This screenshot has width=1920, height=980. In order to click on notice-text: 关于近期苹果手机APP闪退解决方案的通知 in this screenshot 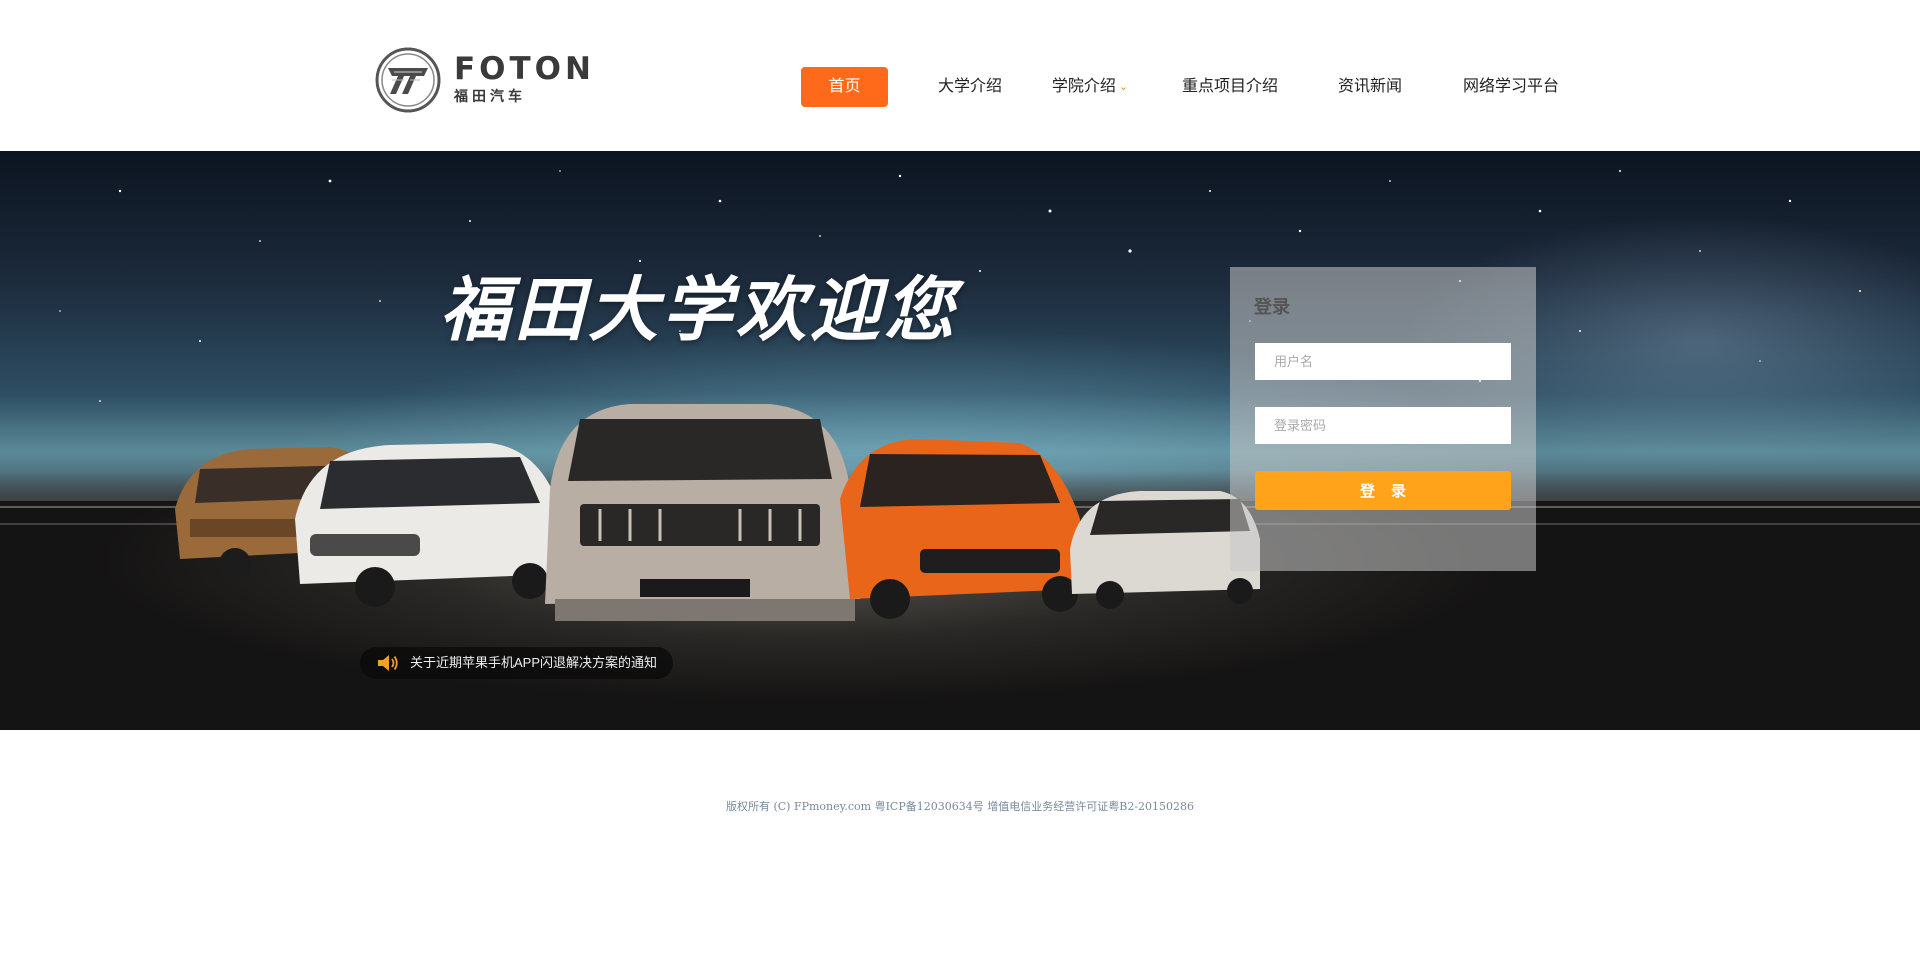, I will do `click(534, 662)`.